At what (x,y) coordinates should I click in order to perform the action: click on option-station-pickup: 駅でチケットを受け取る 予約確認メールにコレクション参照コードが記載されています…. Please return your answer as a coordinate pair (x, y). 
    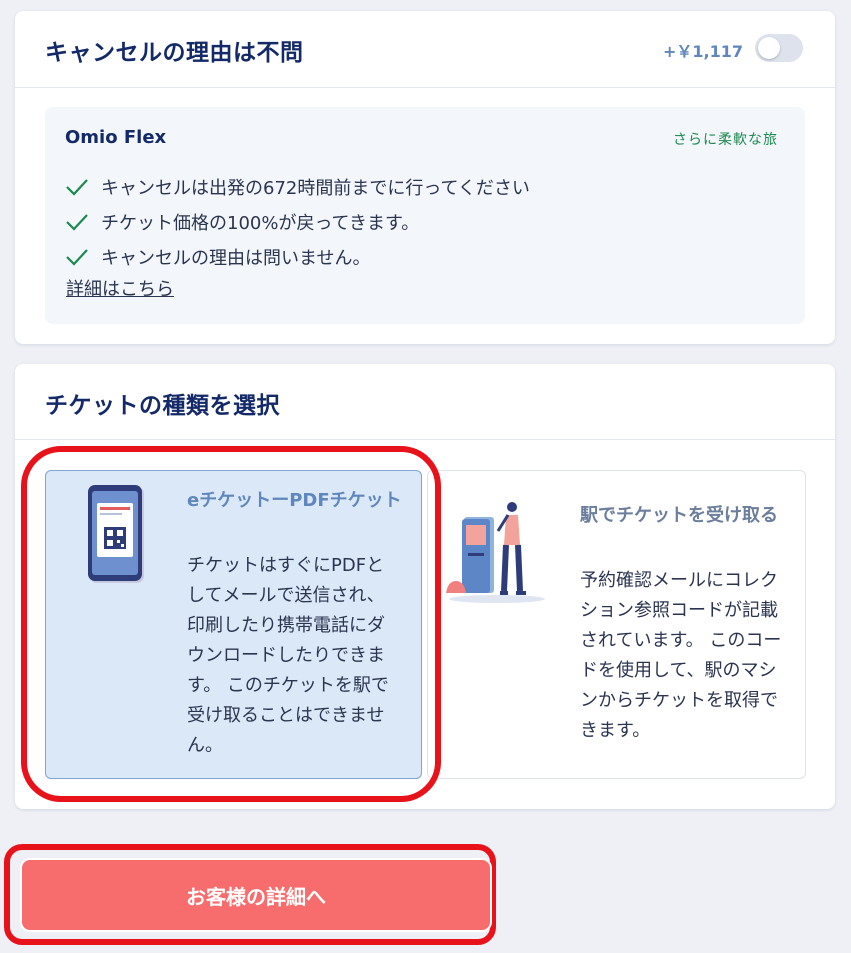
    Looking at the image, I should click on (616, 624).